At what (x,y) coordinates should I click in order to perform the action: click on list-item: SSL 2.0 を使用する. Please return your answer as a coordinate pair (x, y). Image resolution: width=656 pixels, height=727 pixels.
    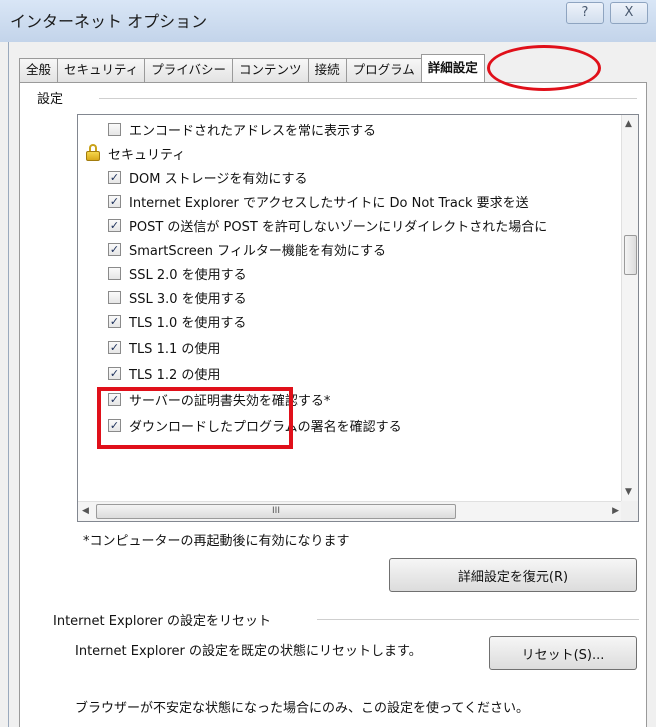
    Looking at the image, I should click on (177, 273).